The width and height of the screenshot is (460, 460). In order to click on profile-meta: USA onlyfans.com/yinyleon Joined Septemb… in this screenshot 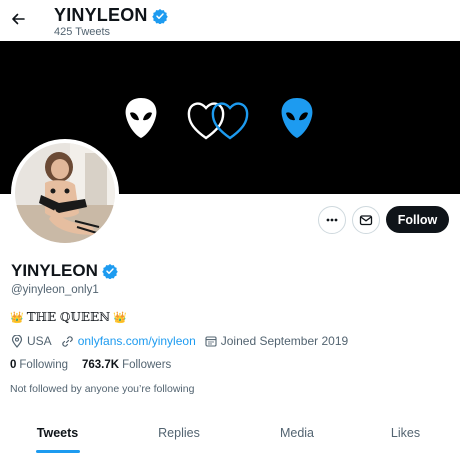, I will do `click(184, 341)`.